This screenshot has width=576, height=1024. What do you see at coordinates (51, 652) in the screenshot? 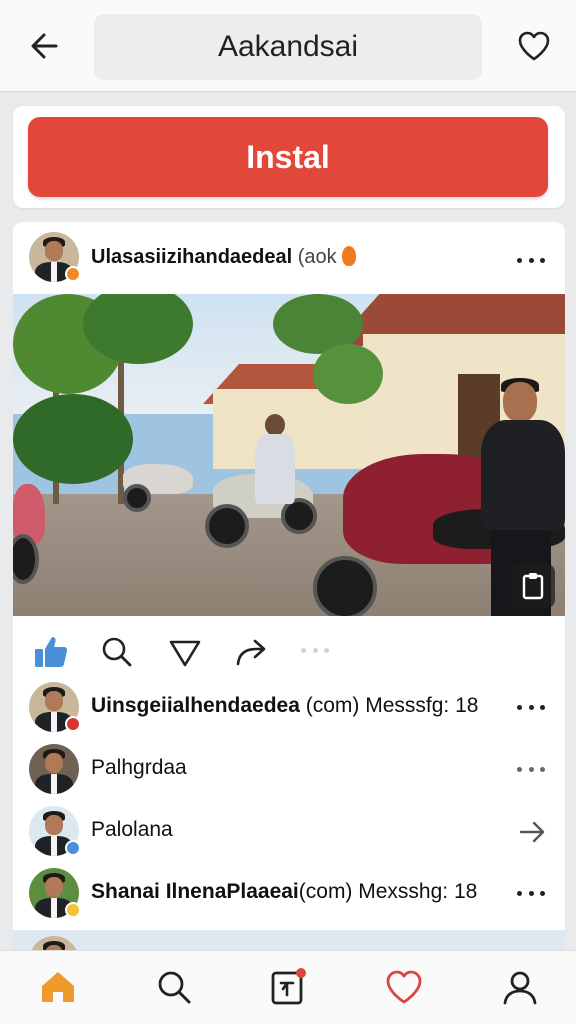
I see `like-icon` at bounding box center [51, 652].